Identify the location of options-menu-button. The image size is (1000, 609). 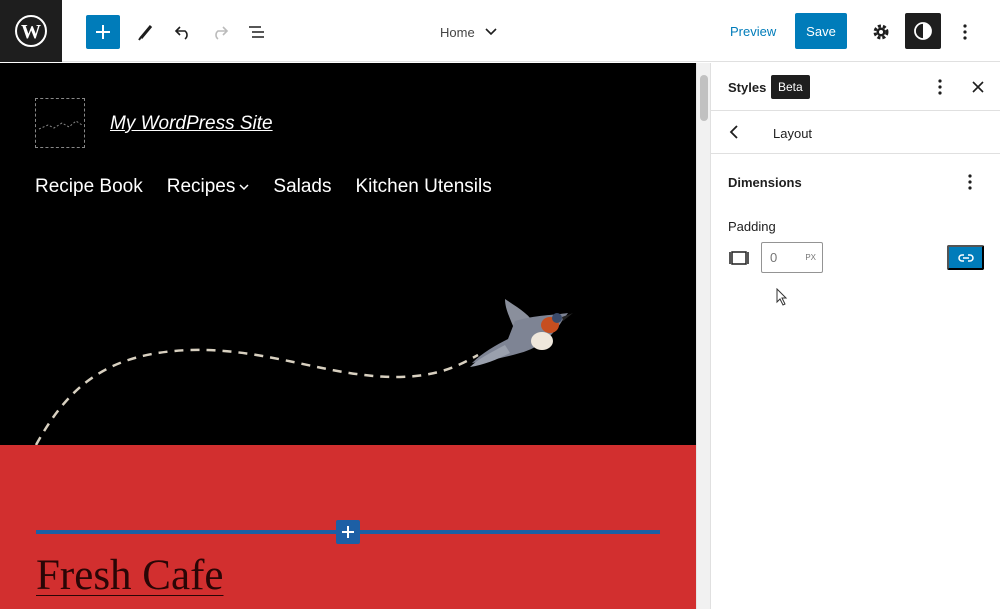
(965, 32).